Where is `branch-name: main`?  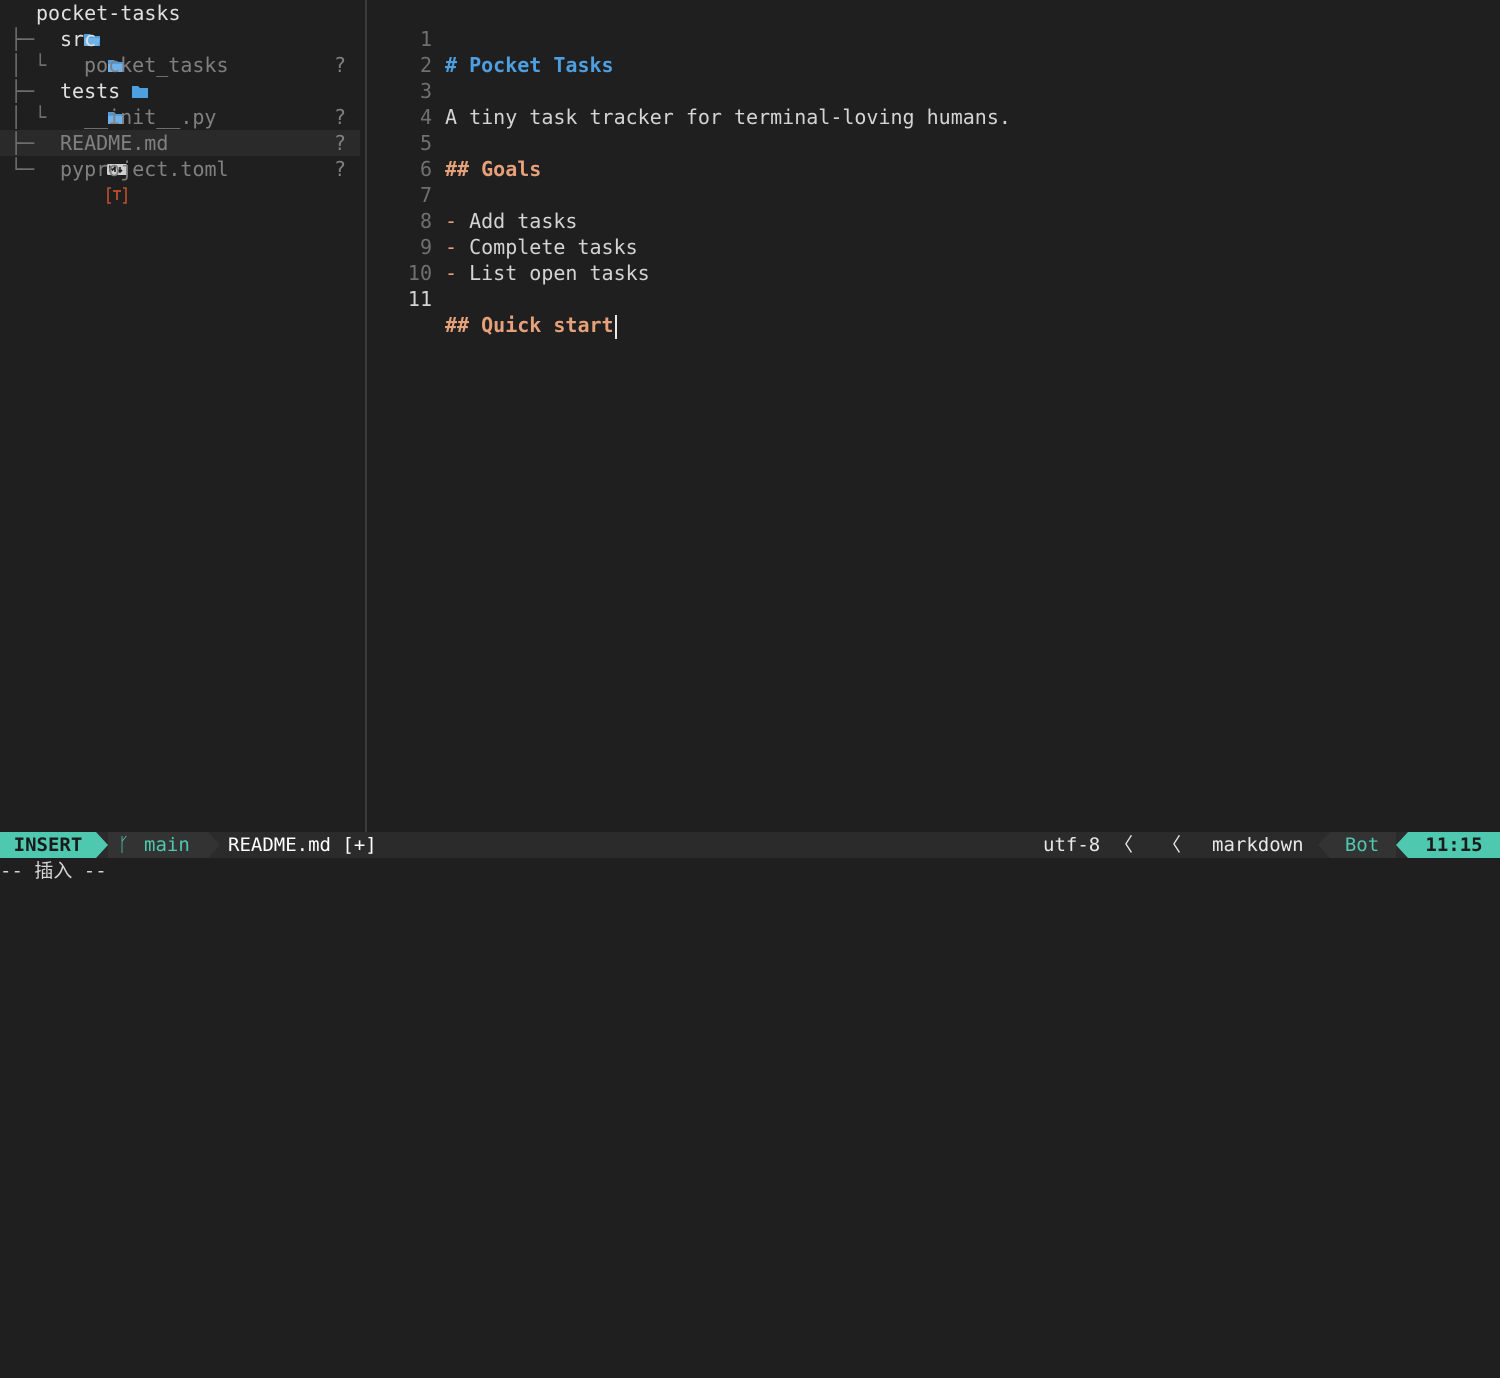 branch-name: main is located at coordinates (167, 845).